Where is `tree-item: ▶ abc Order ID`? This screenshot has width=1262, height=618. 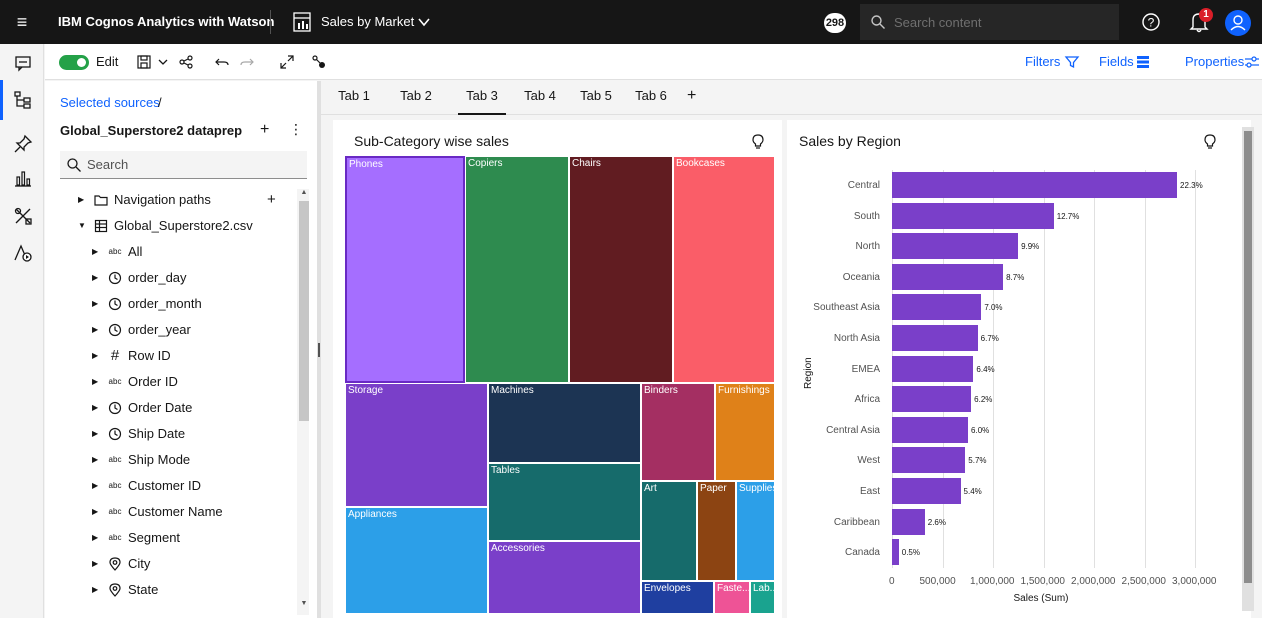
tree-item: ▶ abc Order ID is located at coordinates (171, 382).